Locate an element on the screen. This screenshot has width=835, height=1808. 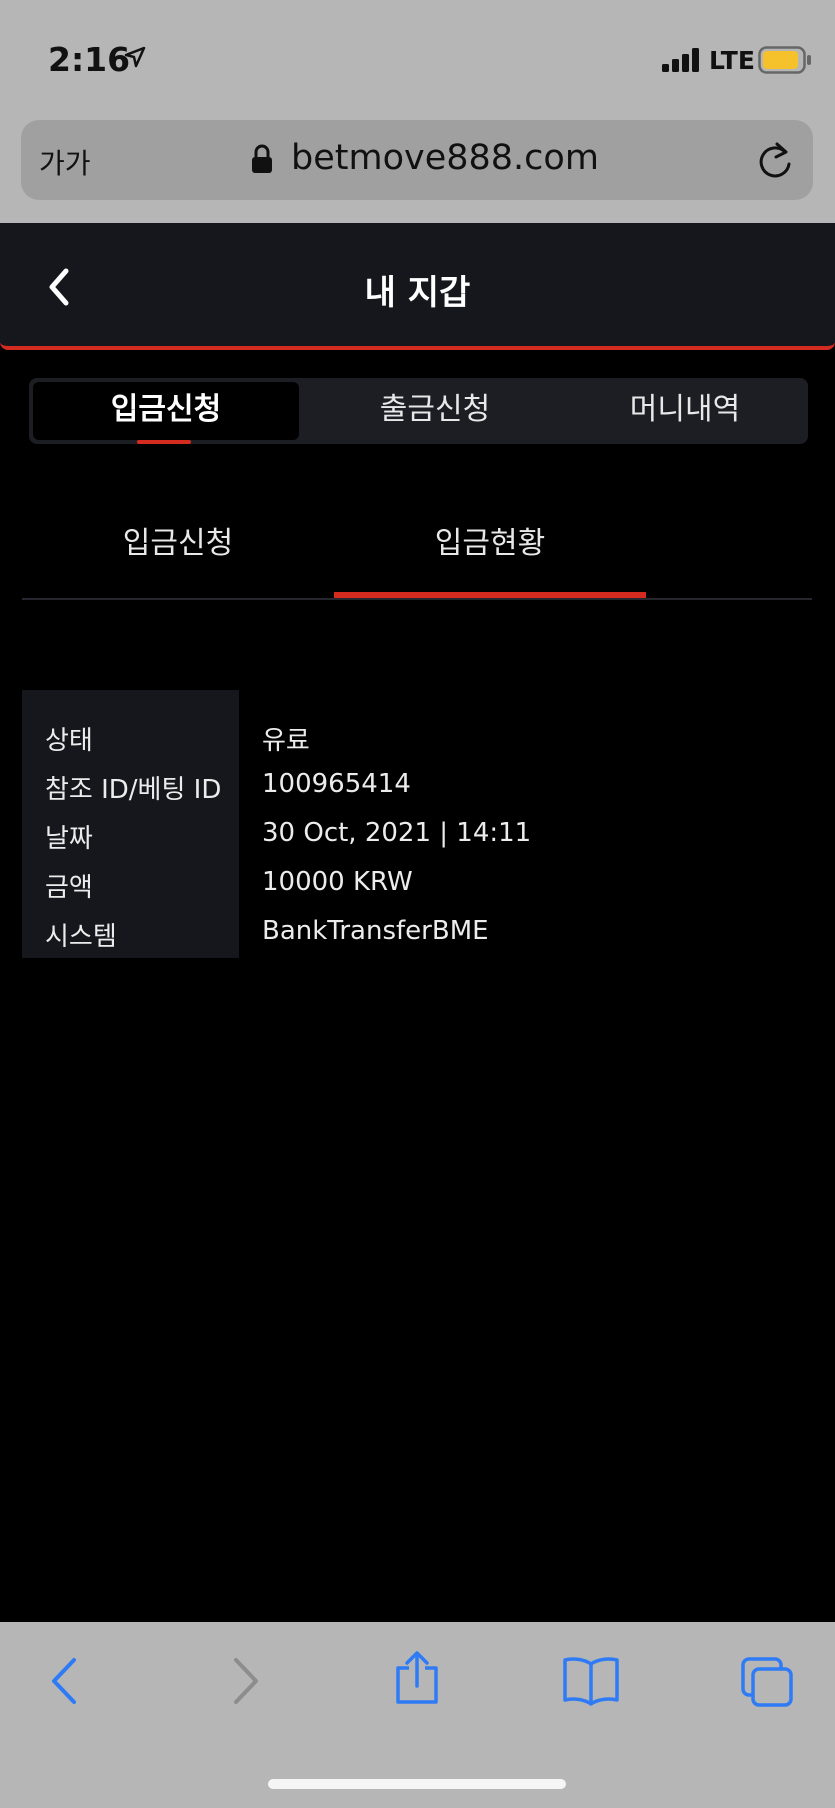
tab-label: 머니내역 is located at coordinates (685, 409).